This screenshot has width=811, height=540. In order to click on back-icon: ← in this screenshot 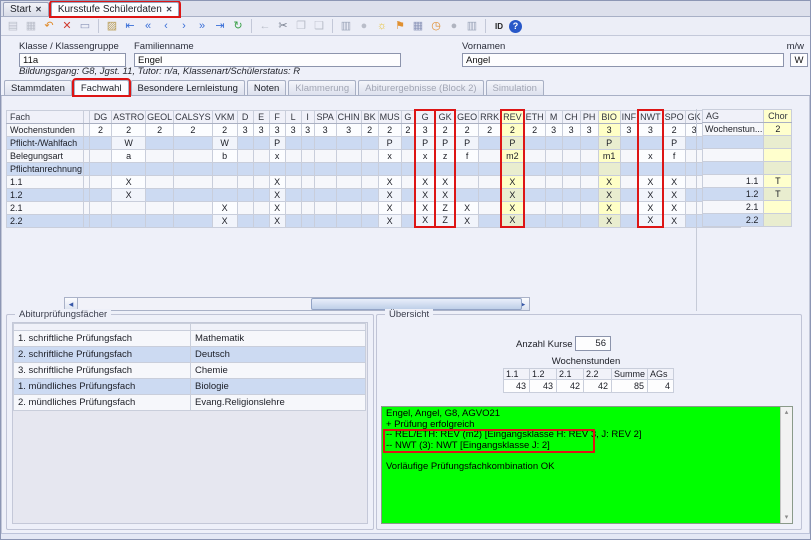, I will do `click(265, 26)`.